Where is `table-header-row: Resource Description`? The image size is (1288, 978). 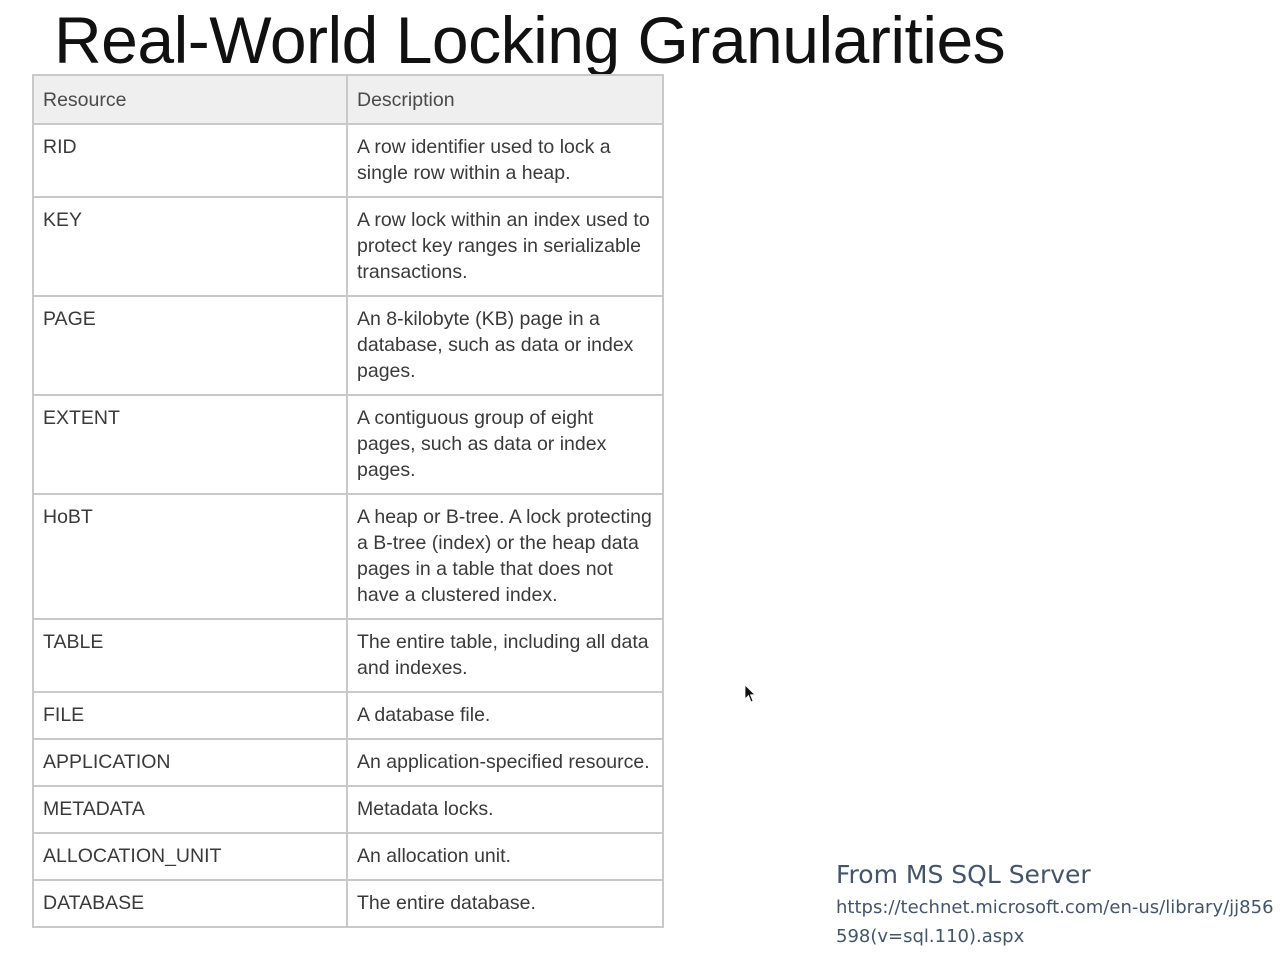
table-header-row: Resource Description is located at coordinates (348, 99).